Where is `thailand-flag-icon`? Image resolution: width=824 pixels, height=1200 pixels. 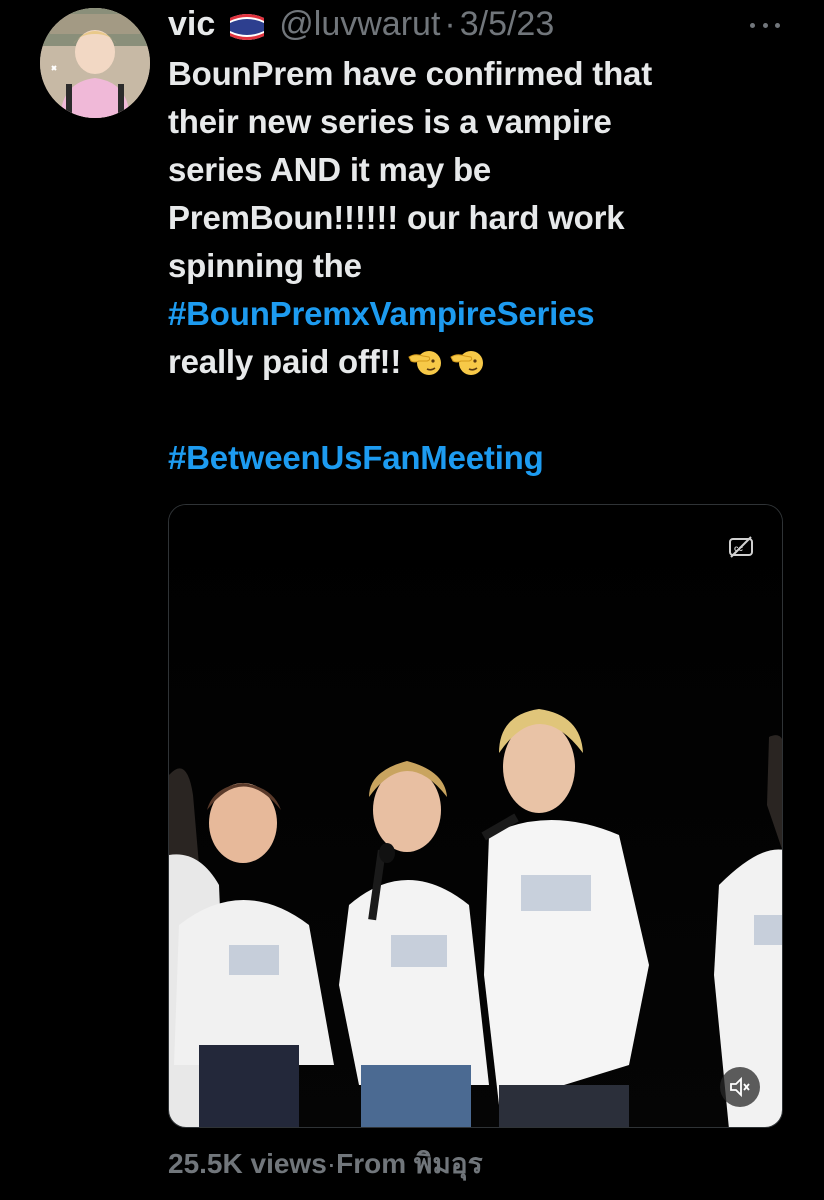
thailand-flag-icon is located at coordinates (247, 24).